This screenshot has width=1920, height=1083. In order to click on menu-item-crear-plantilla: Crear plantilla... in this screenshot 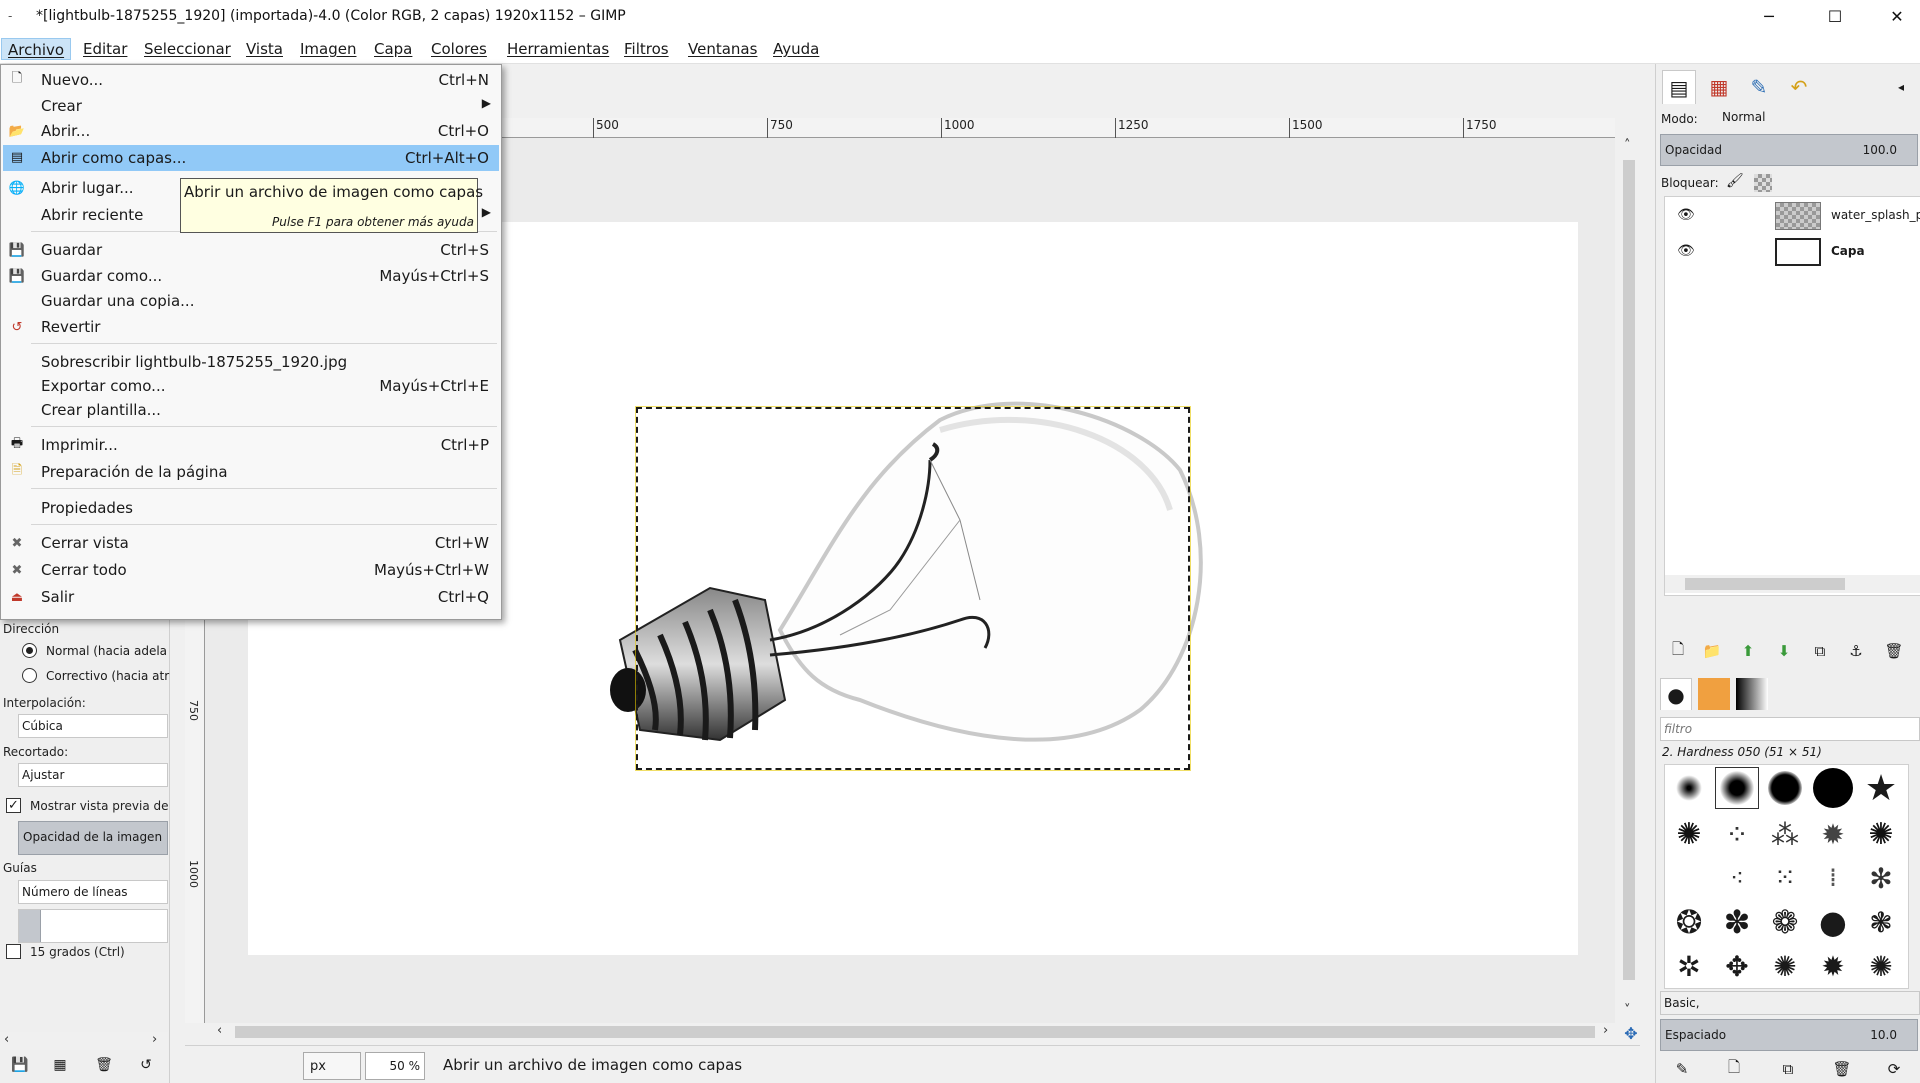, I will do `click(251, 410)`.